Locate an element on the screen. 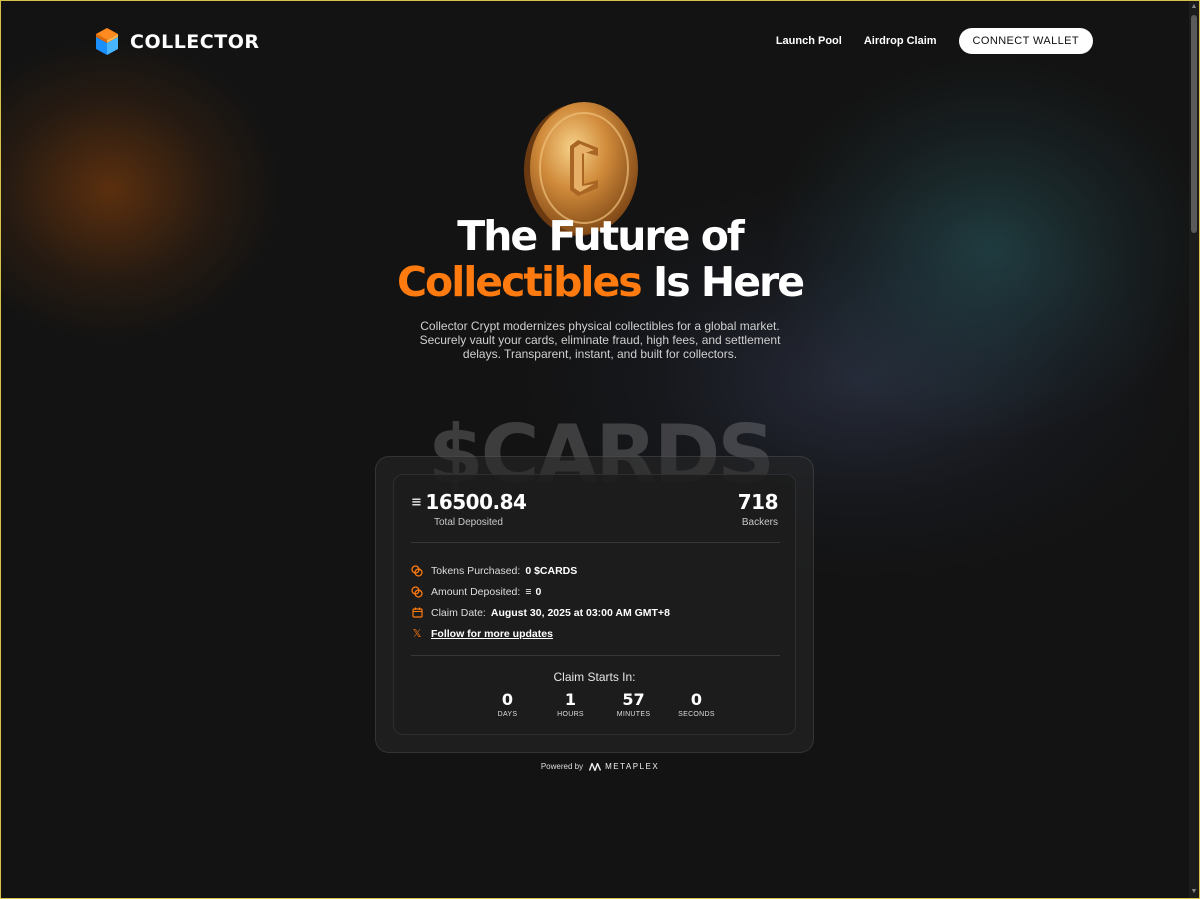 The height and width of the screenshot is (899, 1200). scroll-up-icon: ▲ is located at coordinates (1194, 7).